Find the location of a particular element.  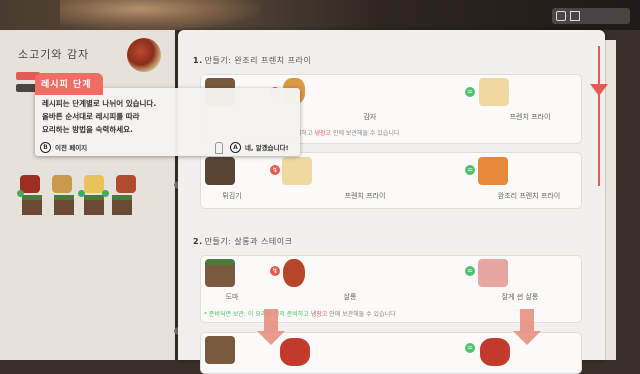

section-title: 2. 만들기: 살롱과 스테이크 is located at coordinates (243, 241).